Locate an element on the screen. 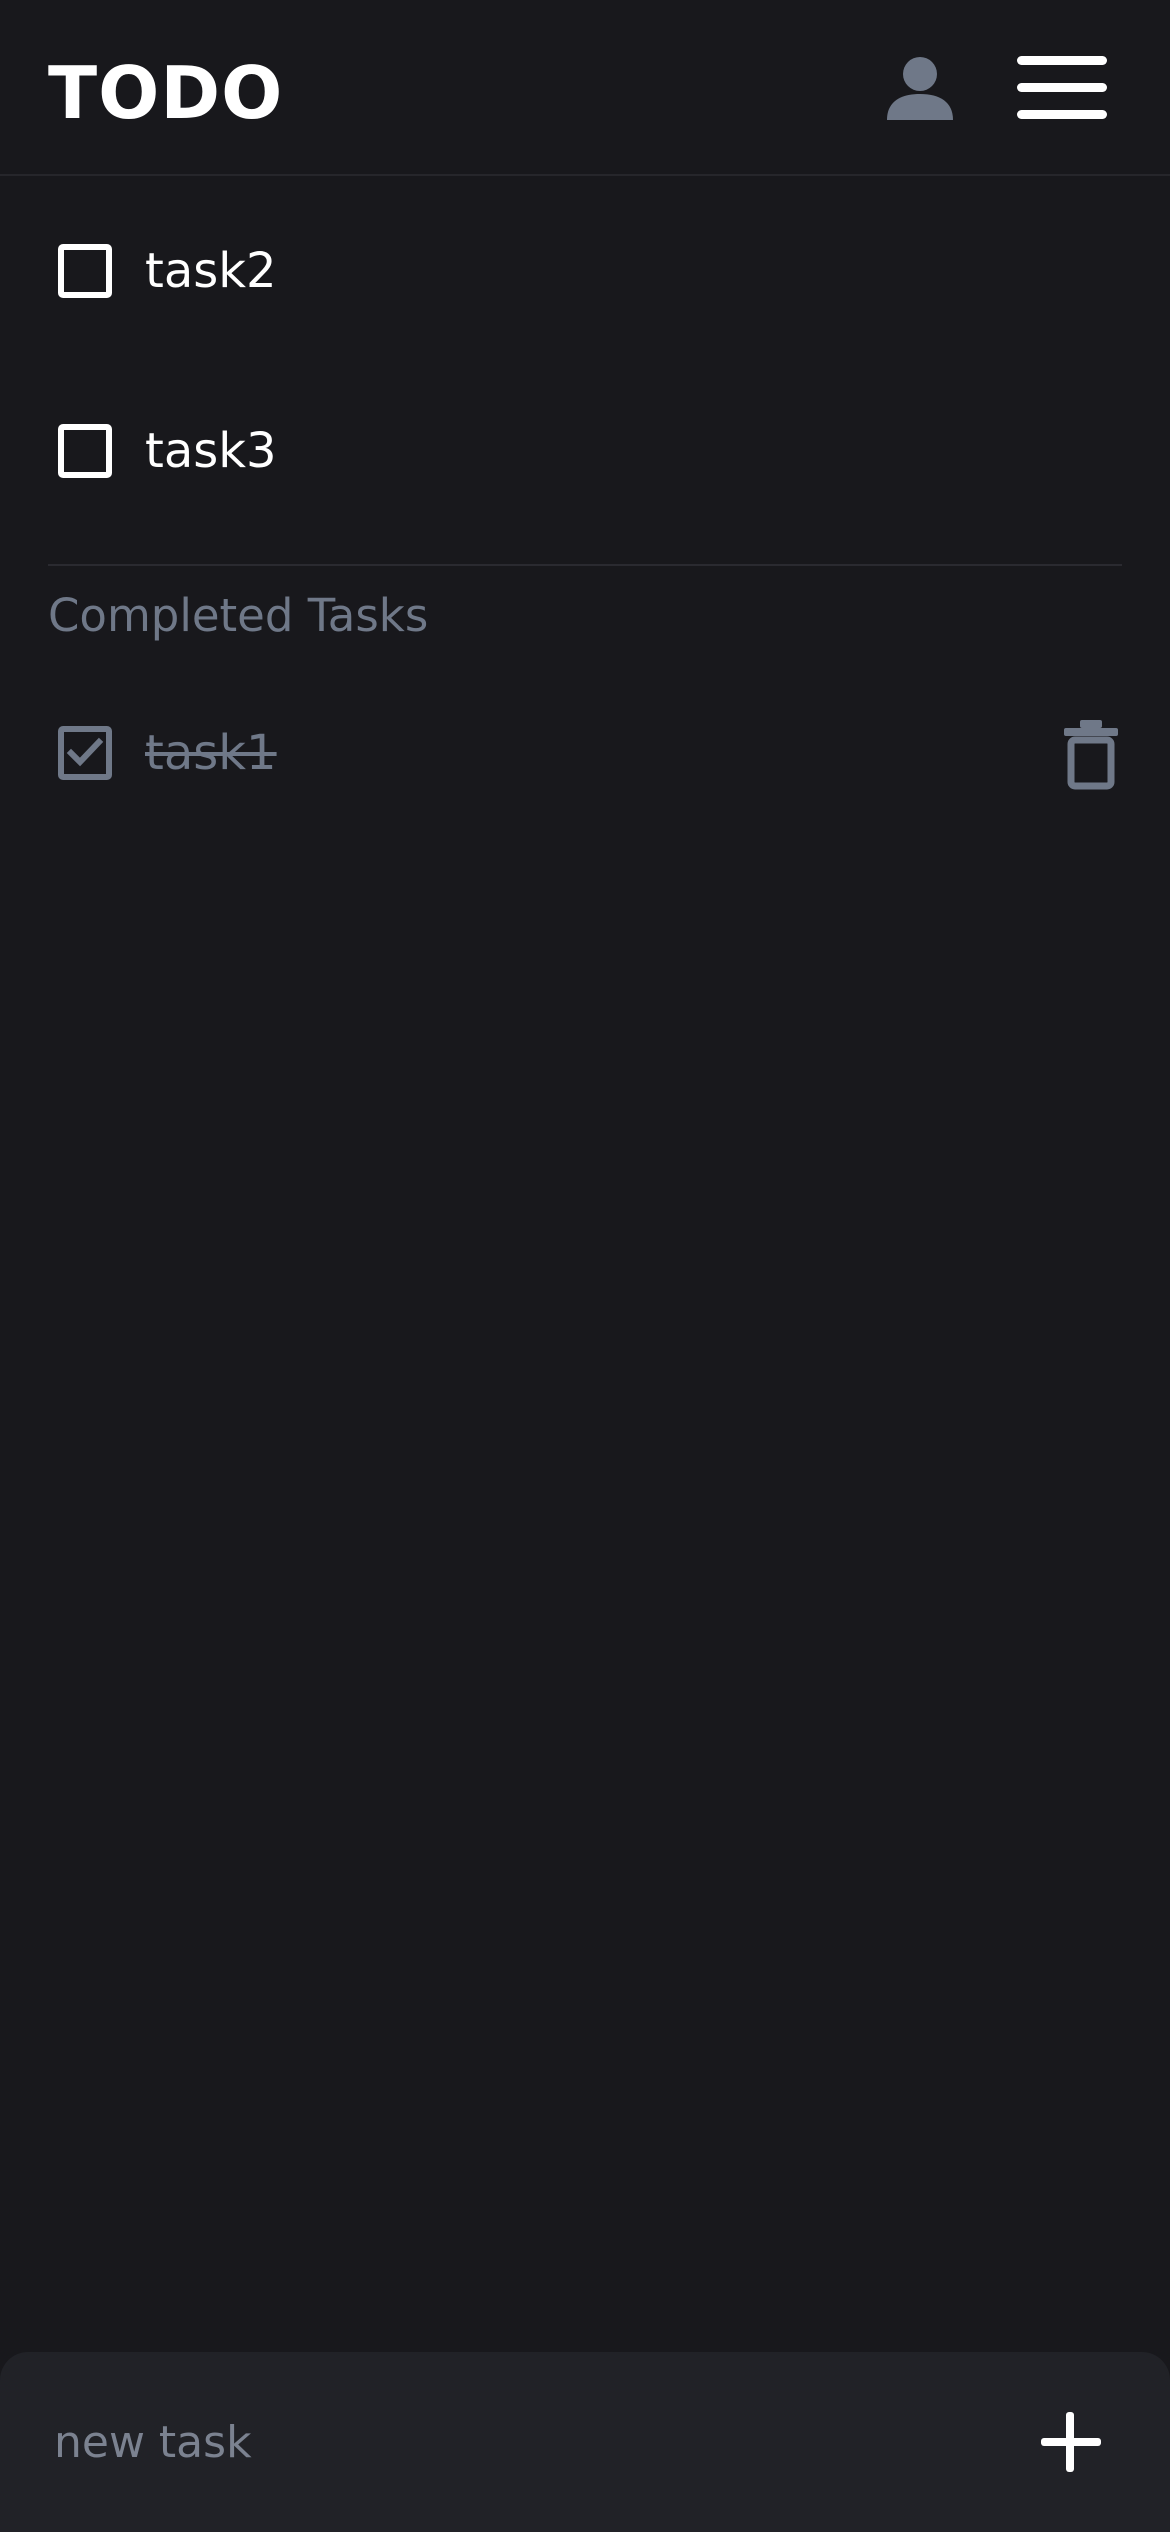 The image size is (1170, 2532). task-label: task3 is located at coordinates (211, 451).